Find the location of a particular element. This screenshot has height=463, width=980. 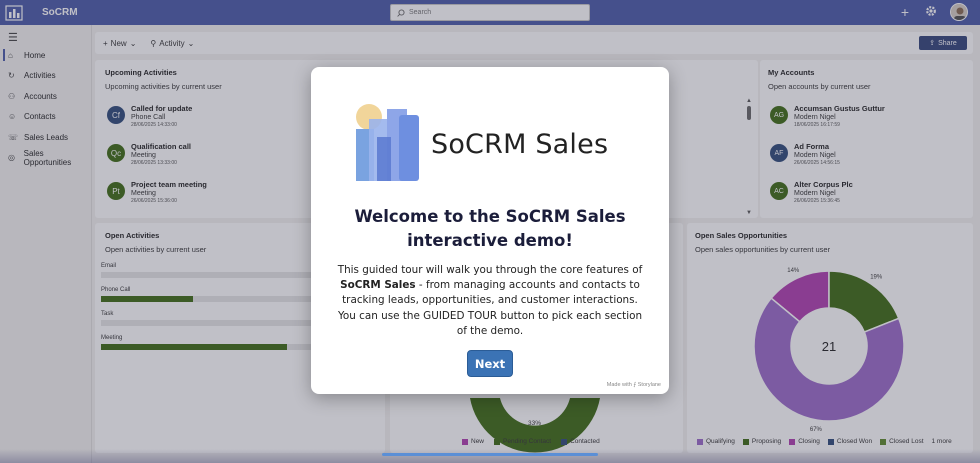

tour-progress-bar is located at coordinates (490, 454).